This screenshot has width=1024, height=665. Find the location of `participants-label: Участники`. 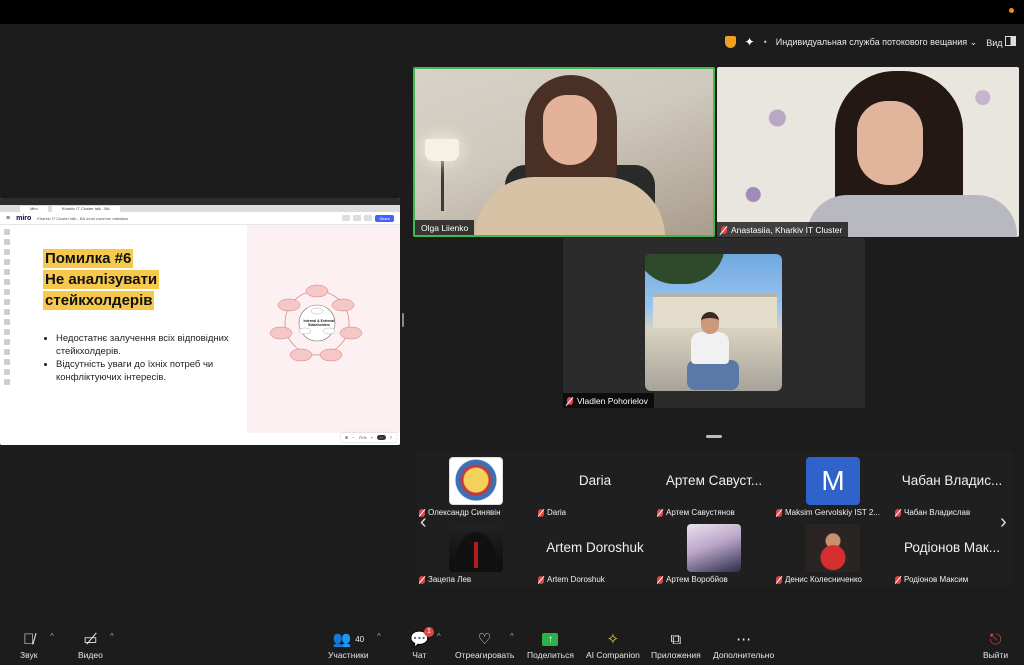

participants-label: Участники is located at coordinates (348, 655).